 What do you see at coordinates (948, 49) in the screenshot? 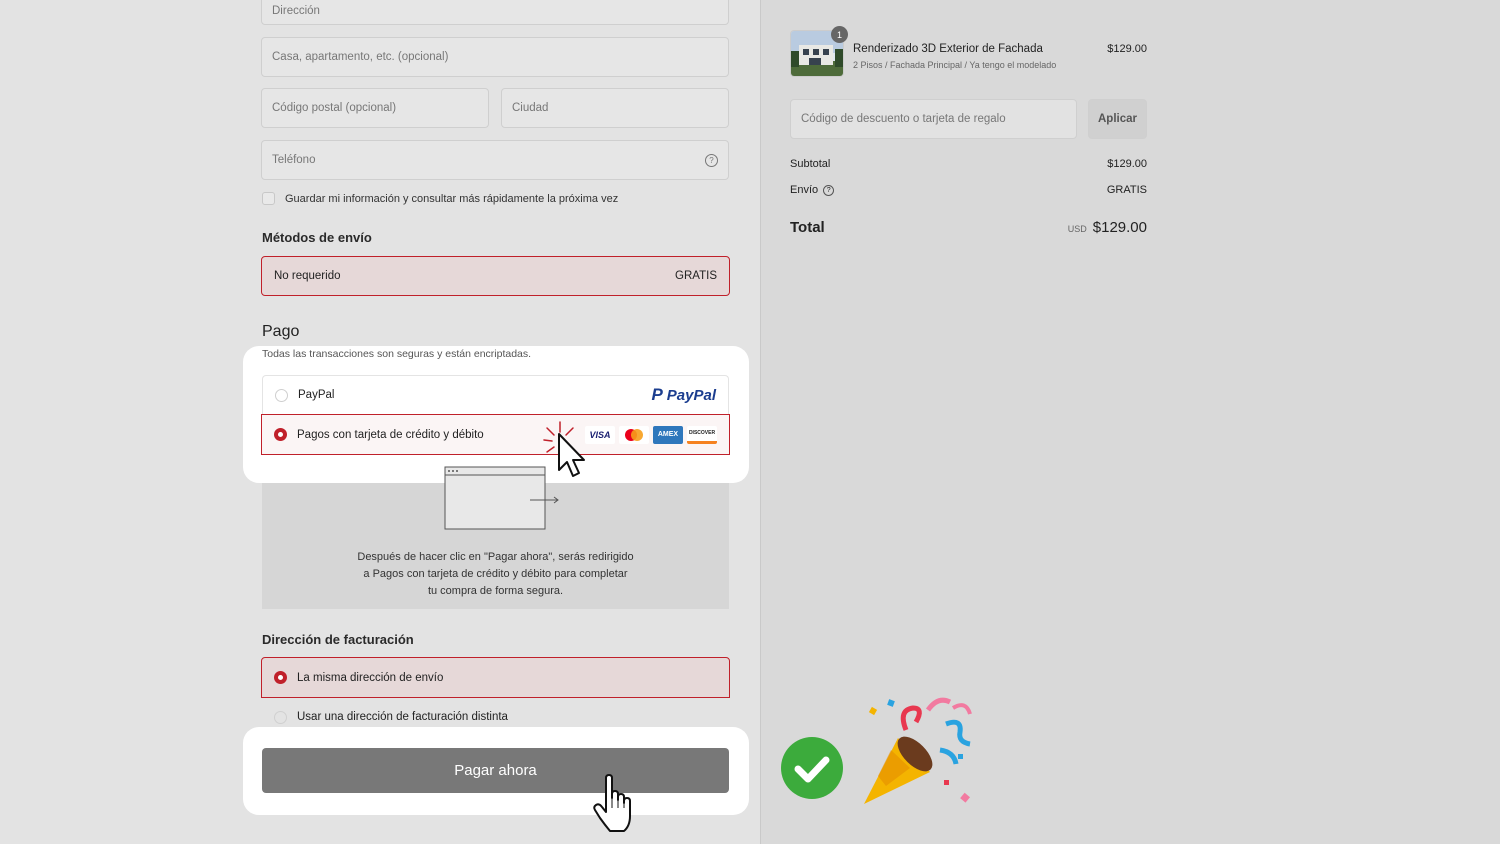
I see `item-name: Renderizado 3D Exterior de Fachada` at bounding box center [948, 49].